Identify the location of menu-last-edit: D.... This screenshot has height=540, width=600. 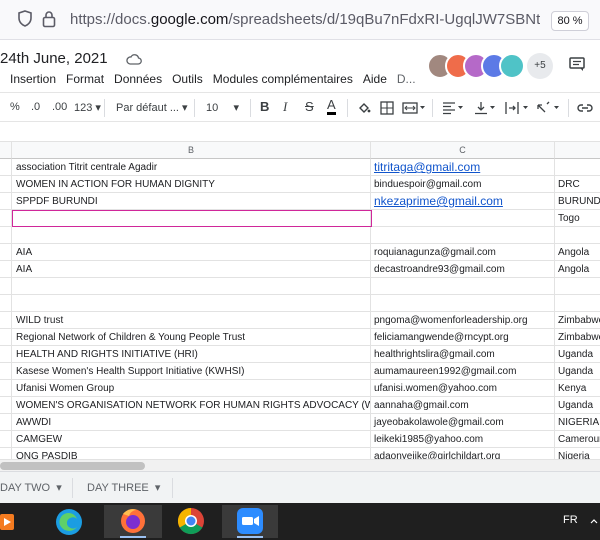
(406, 79).